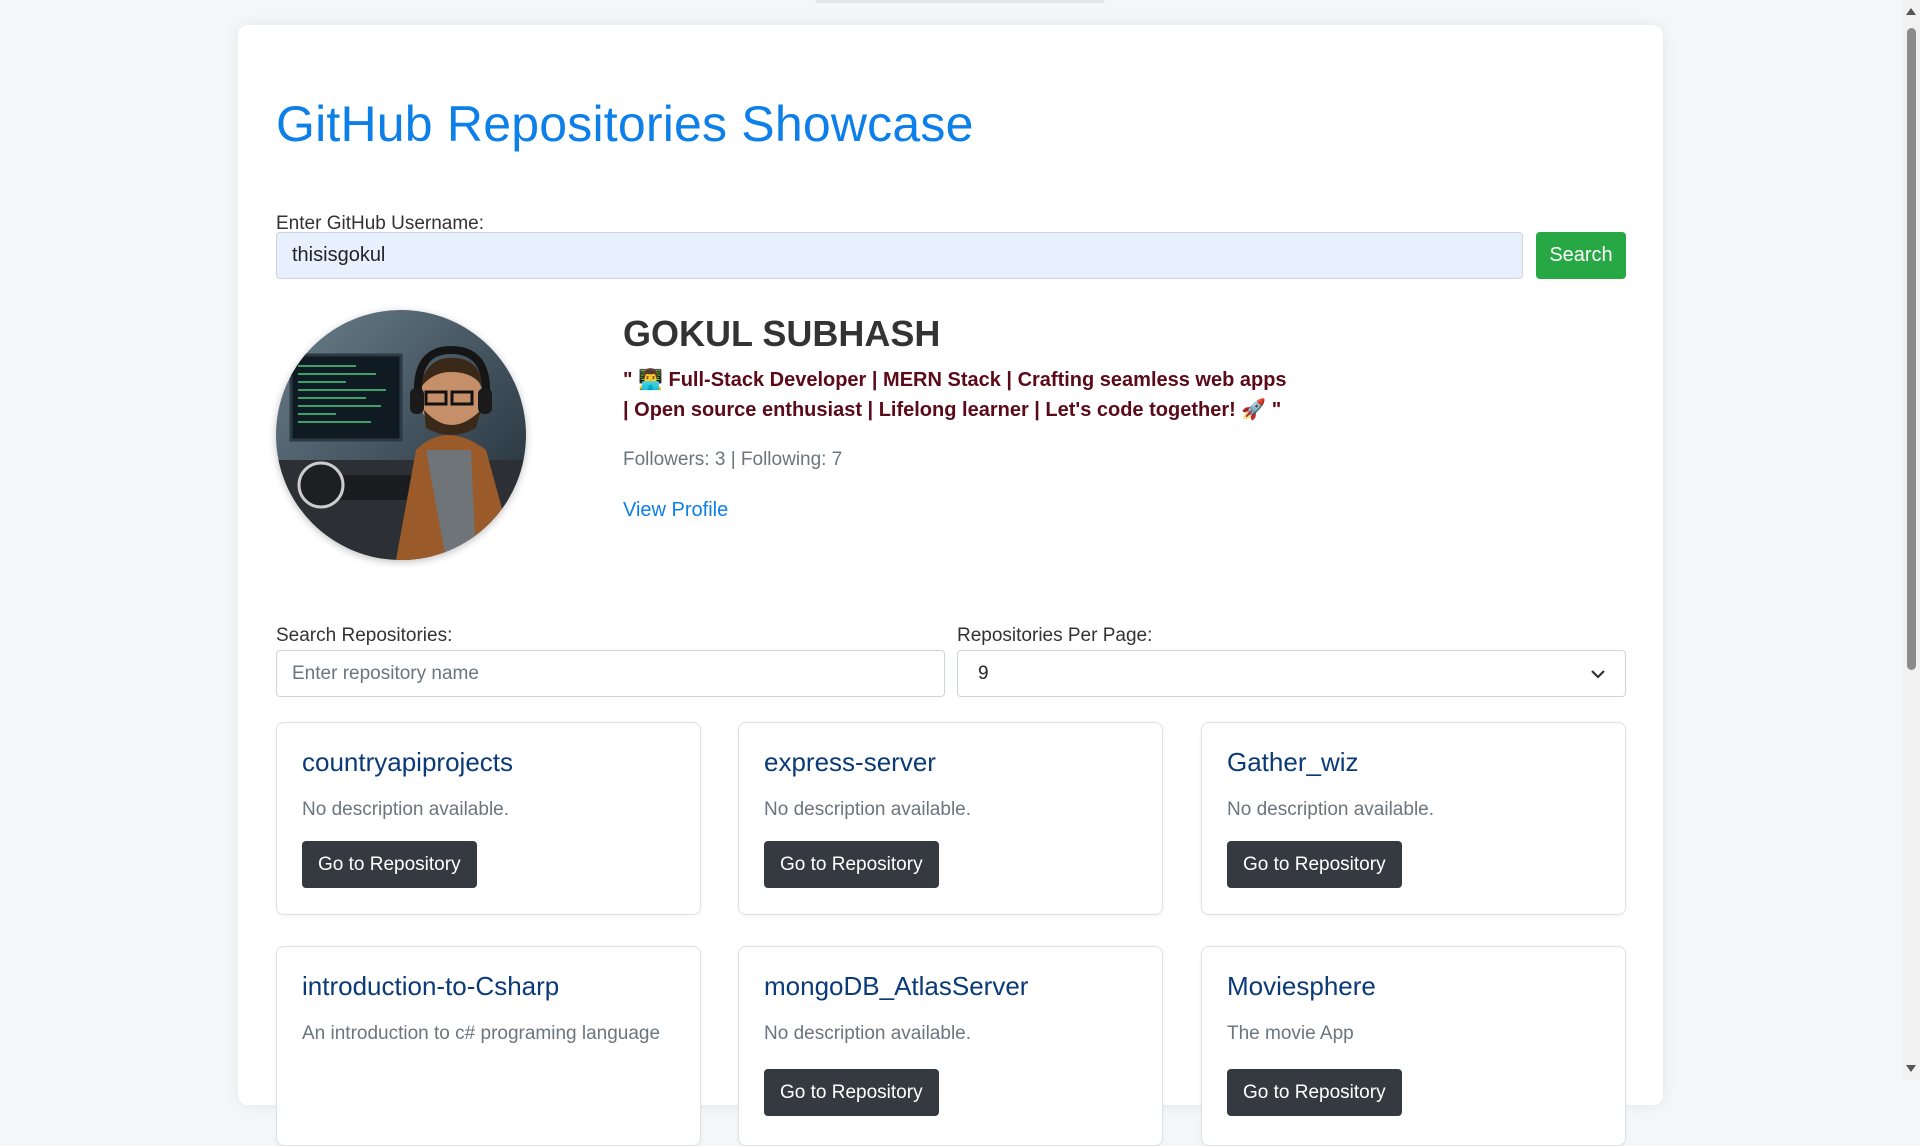 The height and width of the screenshot is (1146, 1920). I want to click on scroll-down-arrow-icon, so click(1911, 1068).